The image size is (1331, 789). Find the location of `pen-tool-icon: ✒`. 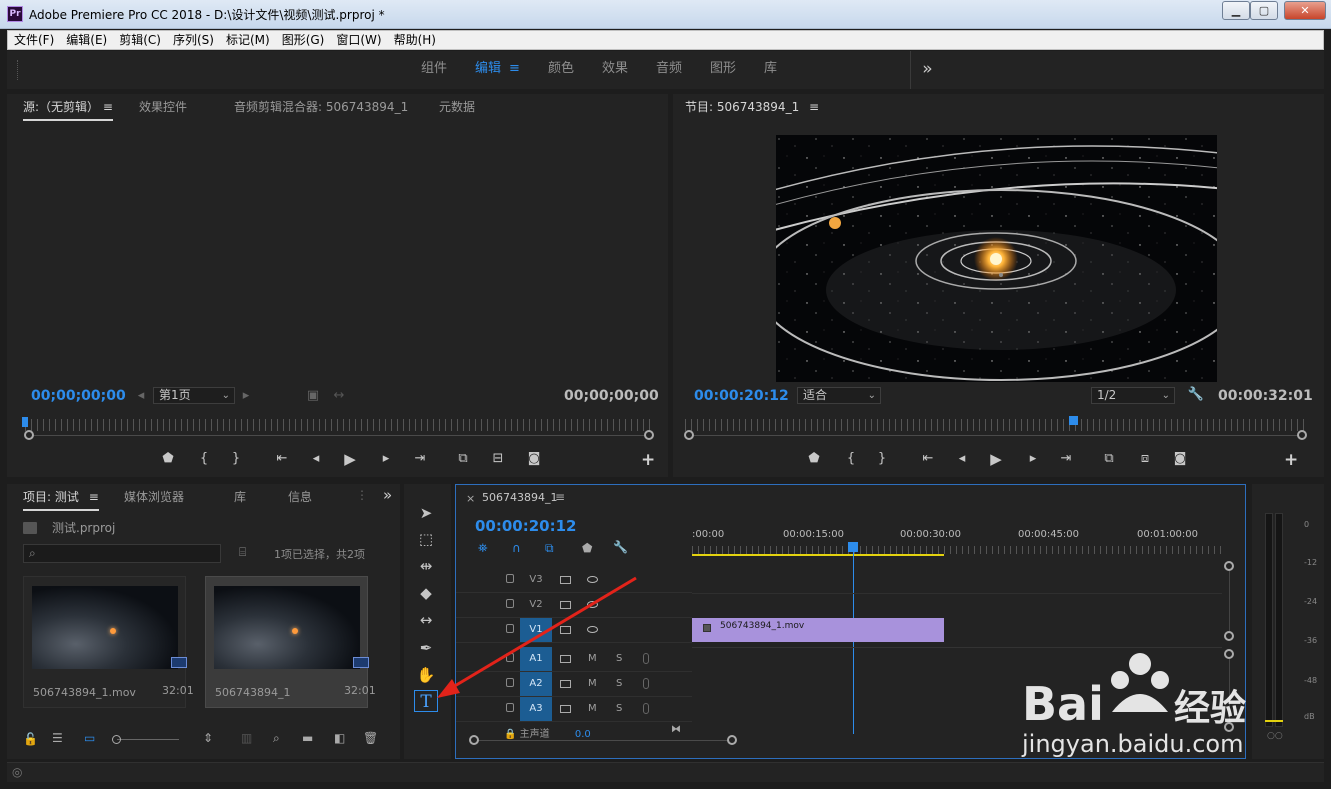

pen-tool-icon: ✒ is located at coordinates (426, 648).